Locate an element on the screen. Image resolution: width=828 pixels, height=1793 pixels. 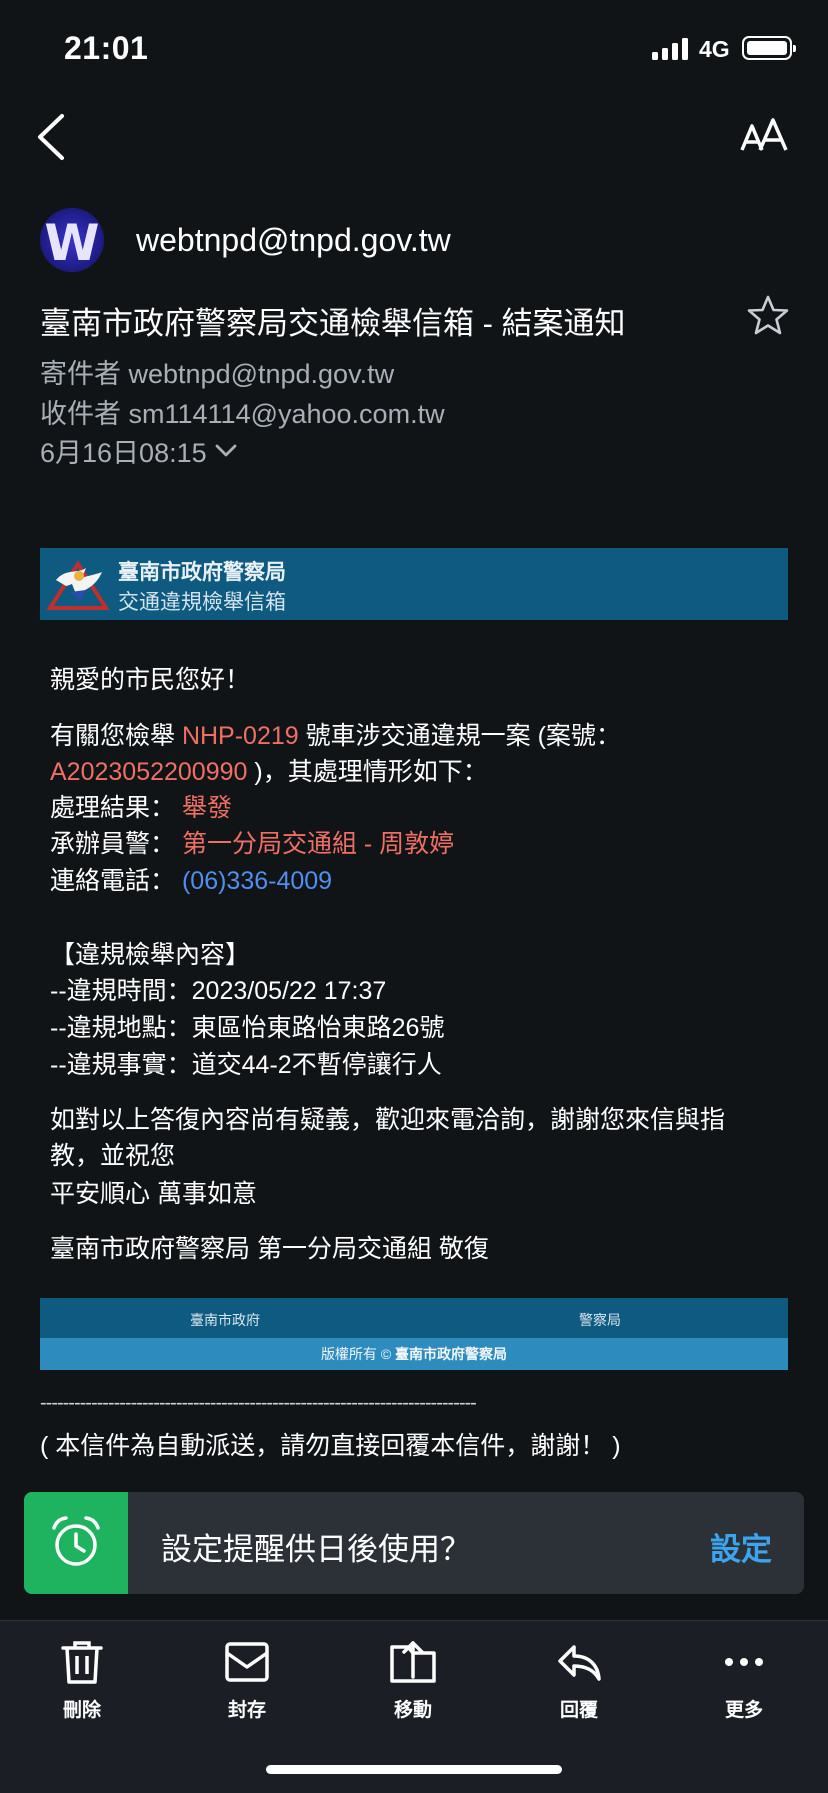
sender-avatar: W is located at coordinates (72, 240).